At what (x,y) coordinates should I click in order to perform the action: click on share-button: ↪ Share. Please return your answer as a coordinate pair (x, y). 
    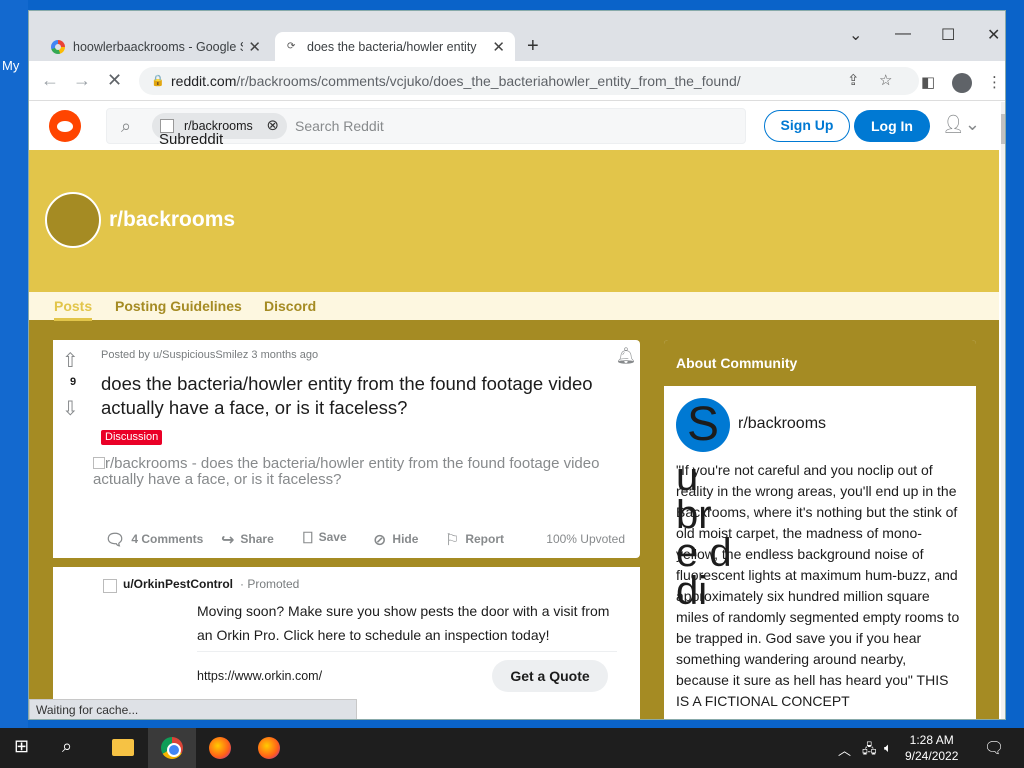
    Looking at the image, I should click on (247, 540).